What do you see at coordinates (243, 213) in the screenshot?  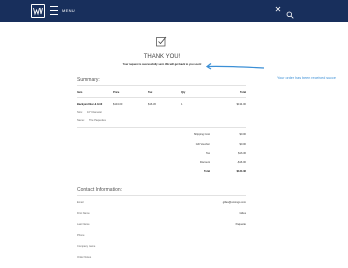 I see `contact-first-name-value: Gilles` at bounding box center [243, 213].